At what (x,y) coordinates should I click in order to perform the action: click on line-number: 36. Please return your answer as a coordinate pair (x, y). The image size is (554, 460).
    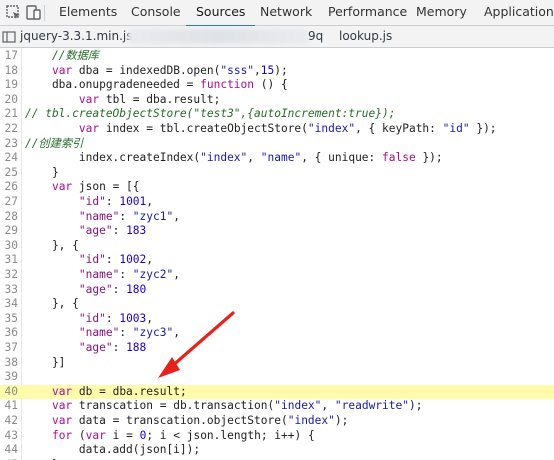
    Looking at the image, I should click on (9, 333).